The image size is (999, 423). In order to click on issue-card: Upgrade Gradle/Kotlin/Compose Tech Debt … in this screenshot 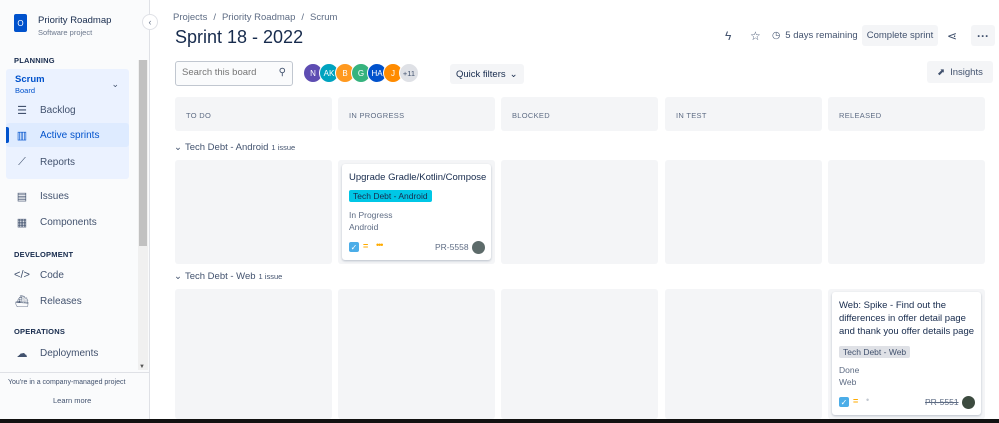, I will do `click(416, 212)`.